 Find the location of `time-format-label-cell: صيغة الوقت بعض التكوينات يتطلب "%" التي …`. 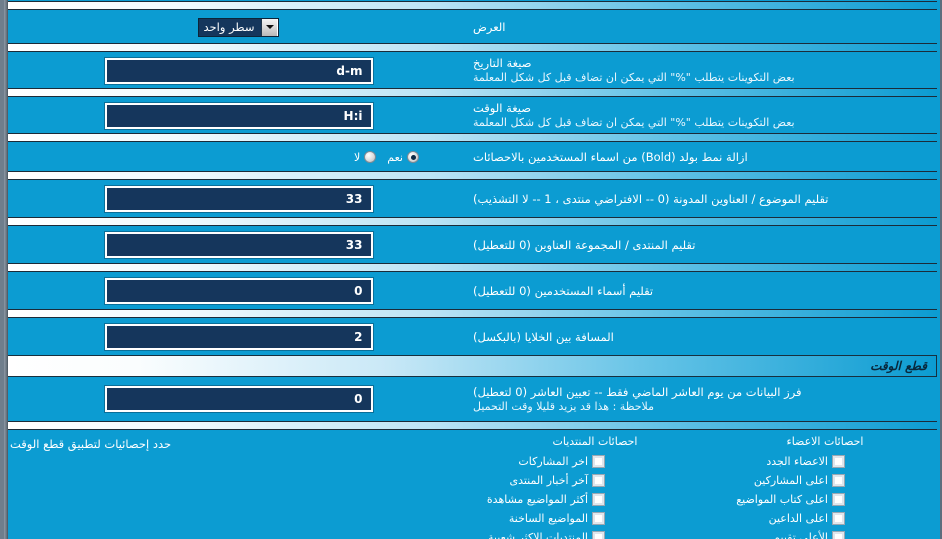

time-format-label-cell: صيغة الوقت بعض التكوينات يتطلب "%" التي … is located at coordinates (699, 115).